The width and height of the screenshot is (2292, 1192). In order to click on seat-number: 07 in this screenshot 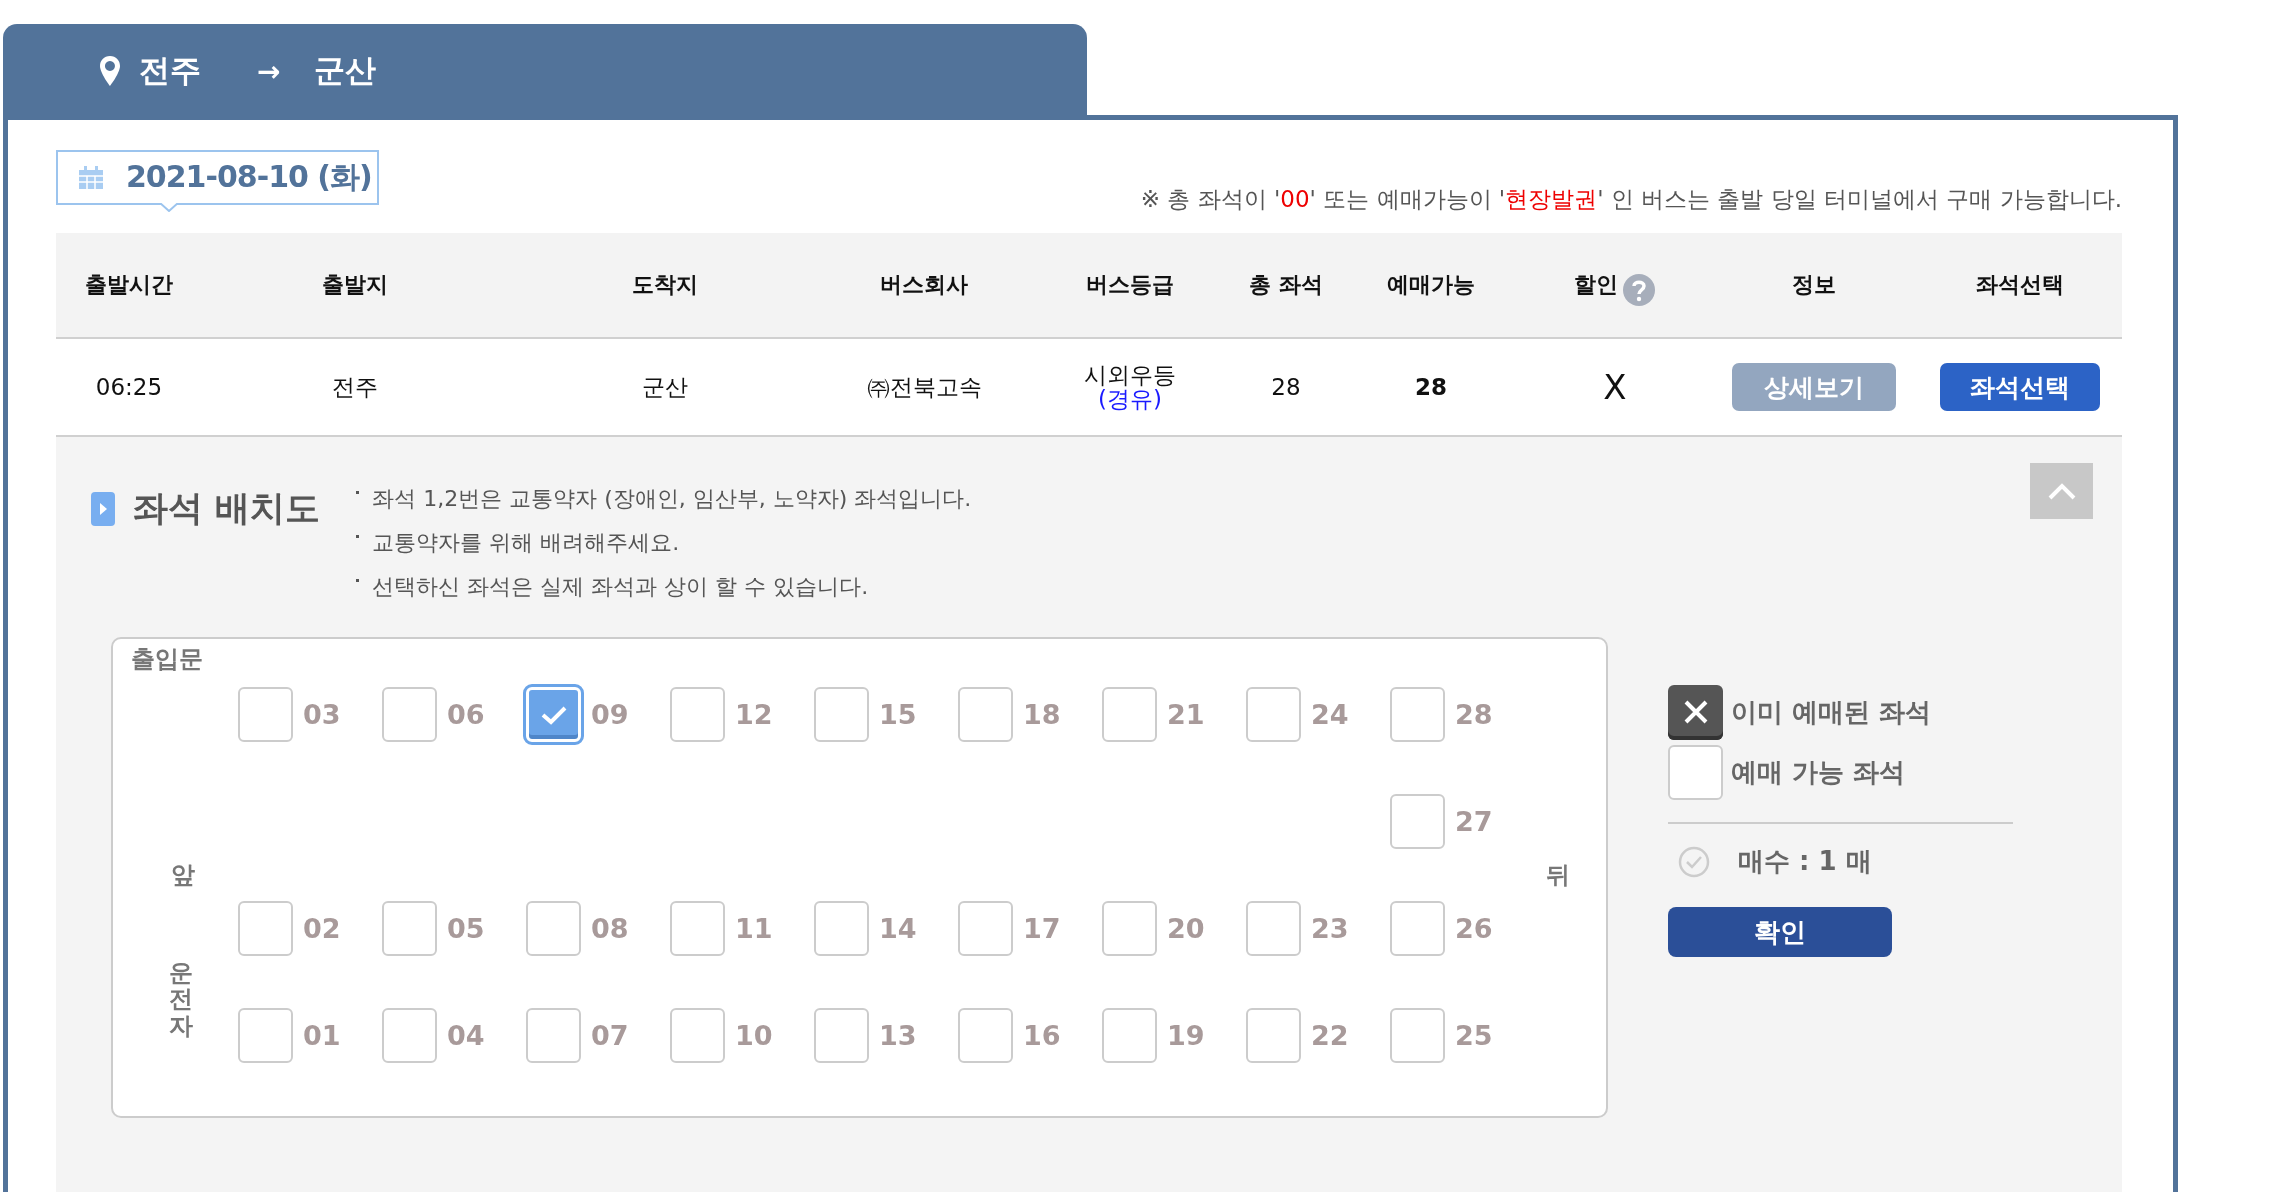, I will do `click(610, 1035)`.